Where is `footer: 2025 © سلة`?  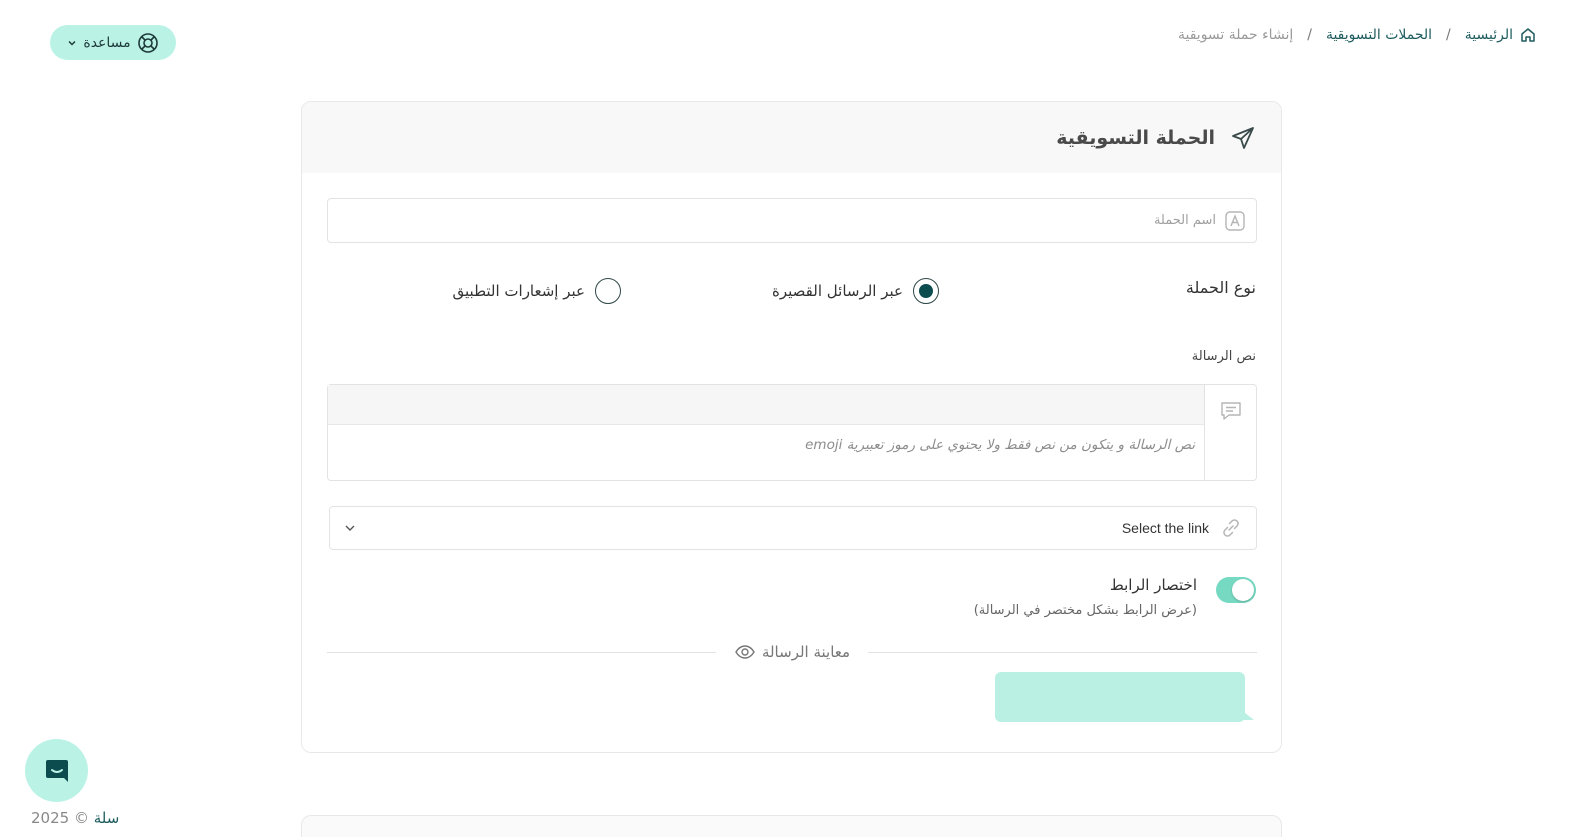 footer: 2025 © سلة is located at coordinates (75, 818).